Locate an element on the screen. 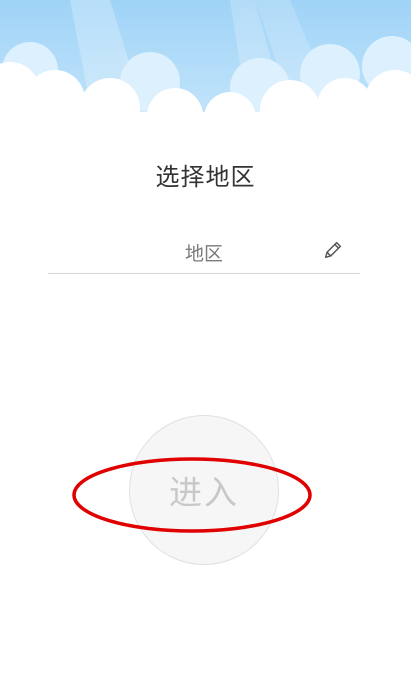 Image resolution: width=411 pixels, height=686 pixels. enter-button-label: 进入 is located at coordinates (204, 492).